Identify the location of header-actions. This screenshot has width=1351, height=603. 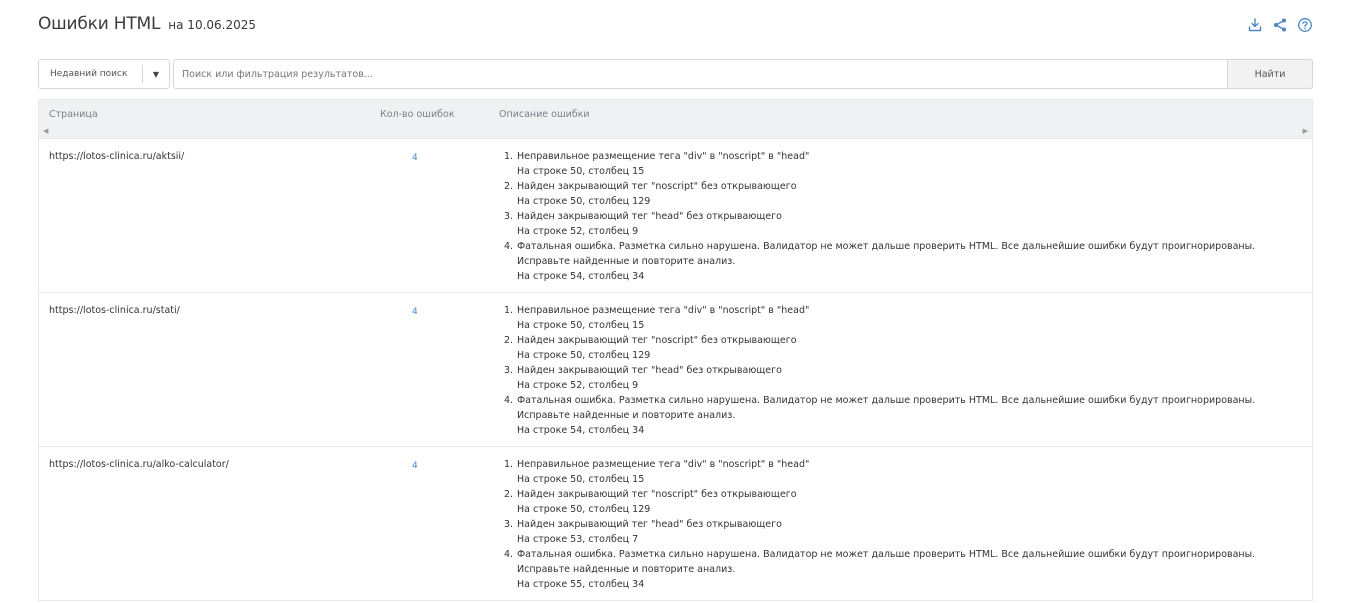
(1280, 25).